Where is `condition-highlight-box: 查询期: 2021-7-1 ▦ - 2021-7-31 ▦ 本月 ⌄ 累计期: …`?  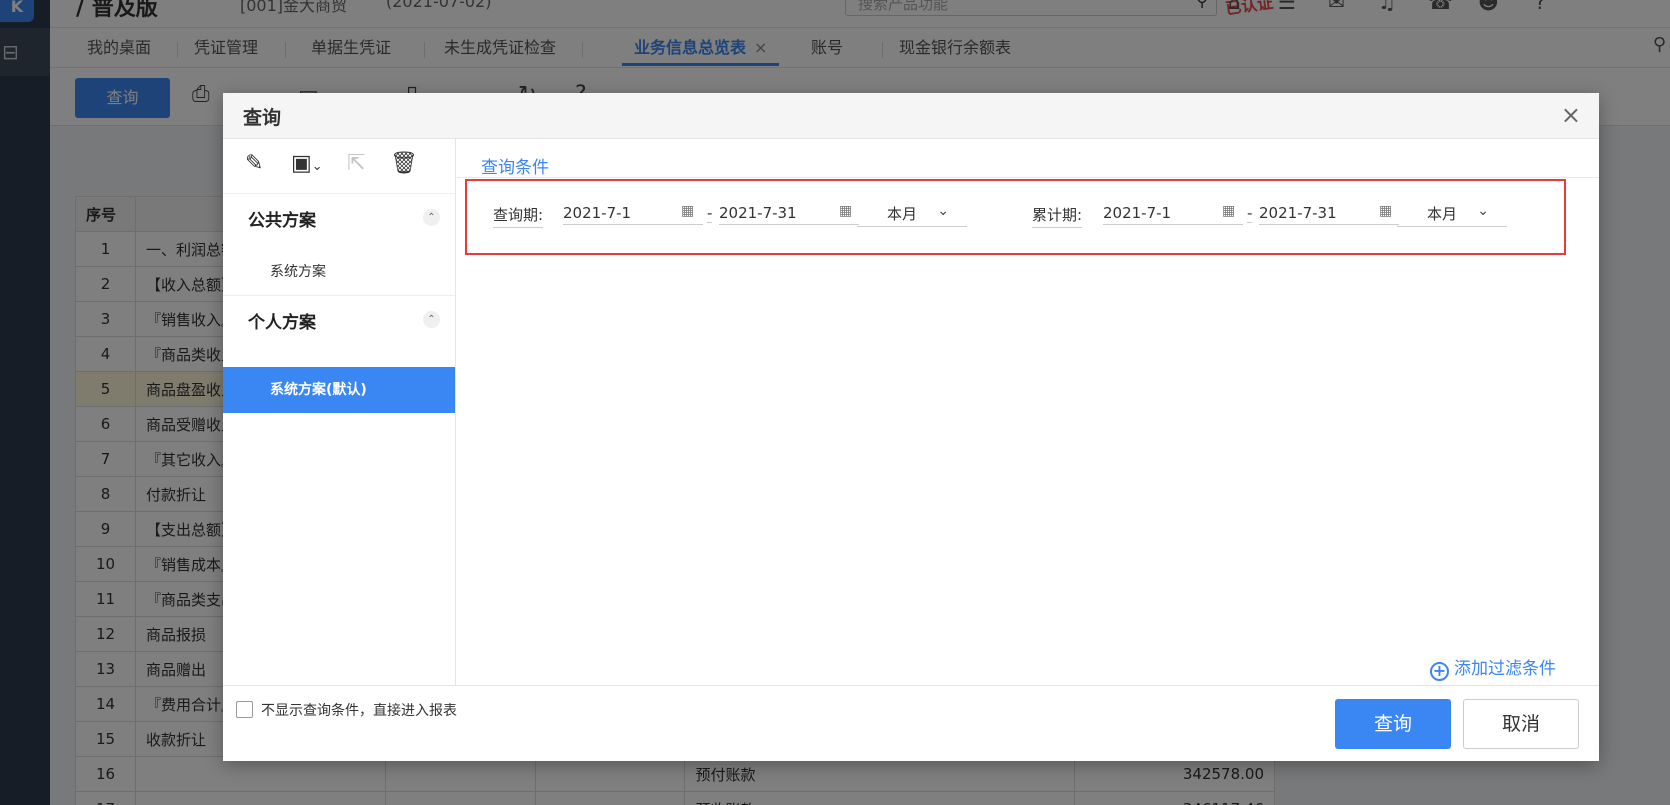 condition-highlight-box: 查询期: 2021-7-1 ▦ - 2021-7-31 ▦ 本月 ⌄ 累计期: … is located at coordinates (1015, 217).